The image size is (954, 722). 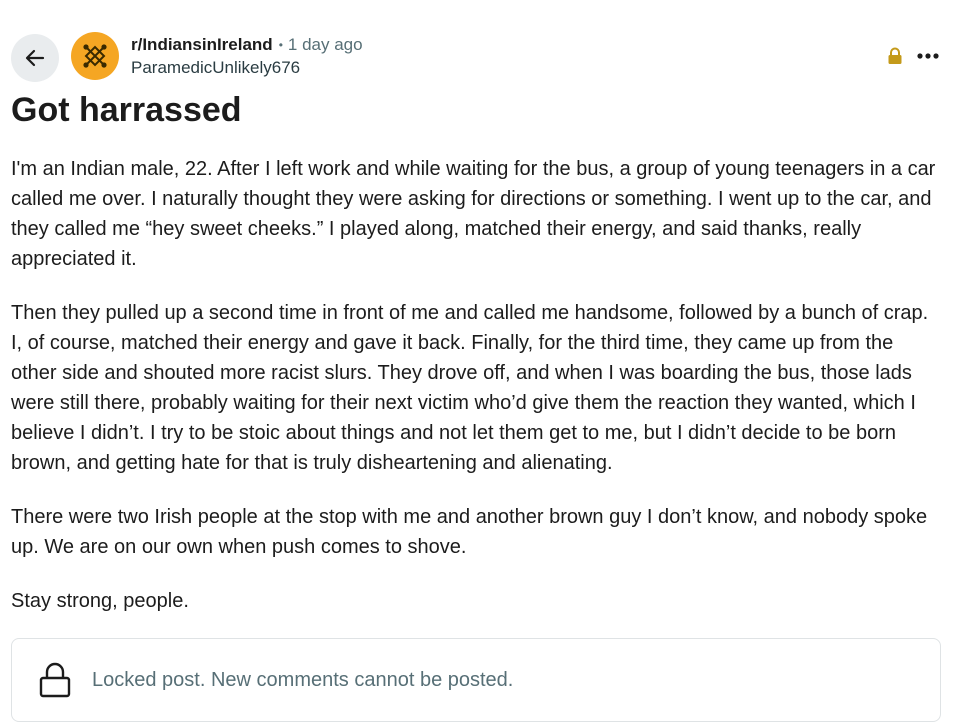 I want to click on author-link: ParamedicUnlikely676, so click(x=247, y=68).